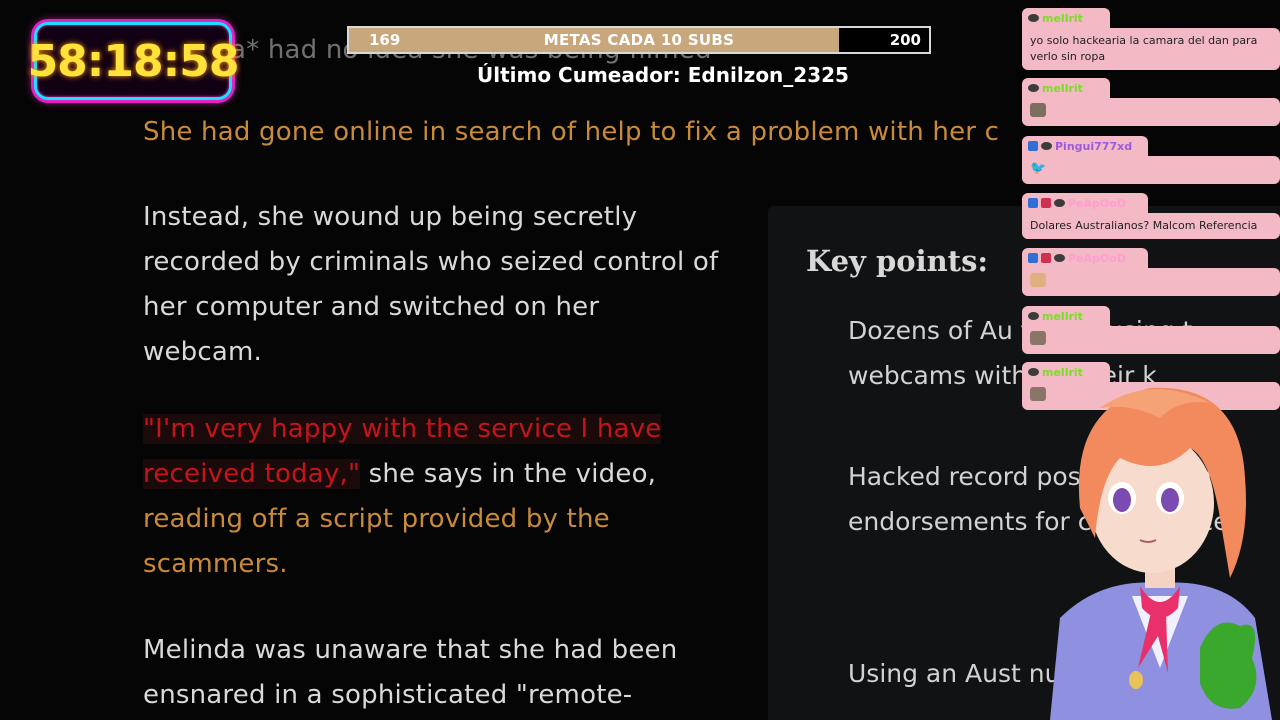 The width and height of the screenshot is (1280, 720). What do you see at coordinates (1136, 680) in the screenshot?
I see `avatar-button` at bounding box center [1136, 680].